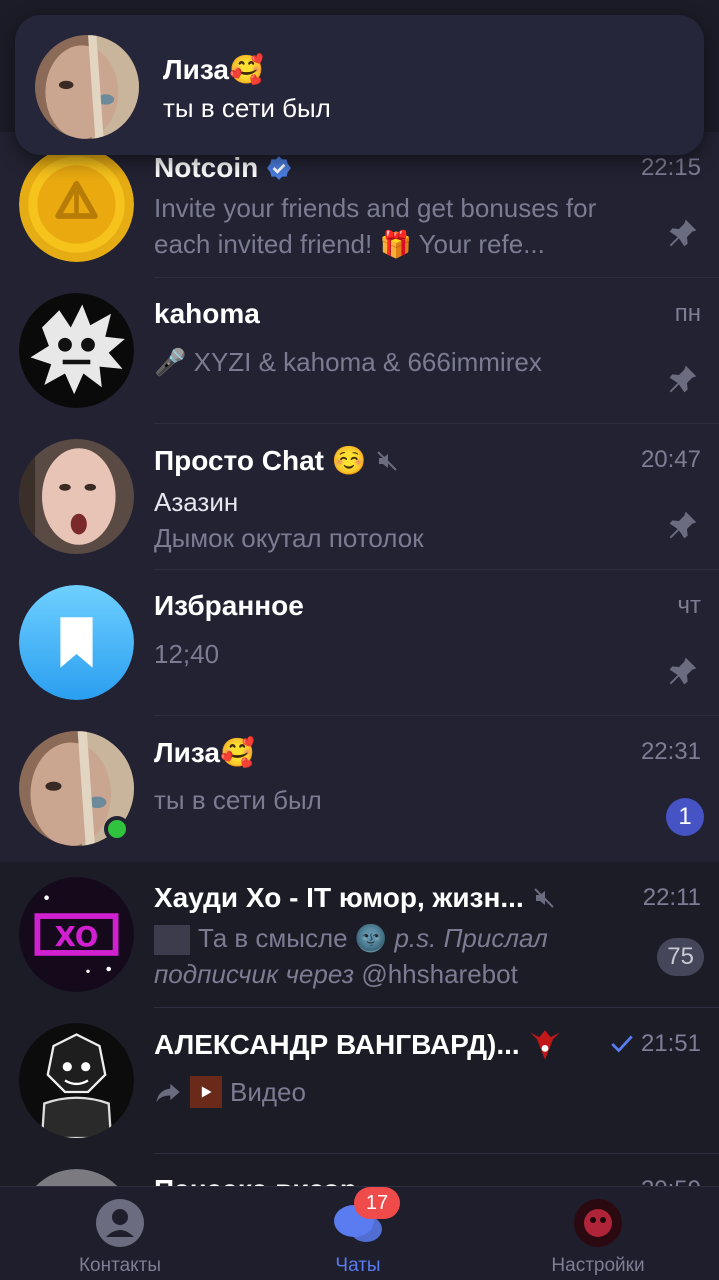  Describe the element at coordinates (680, 957) in the screenshot. I see `unread-badge: 75` at that location.